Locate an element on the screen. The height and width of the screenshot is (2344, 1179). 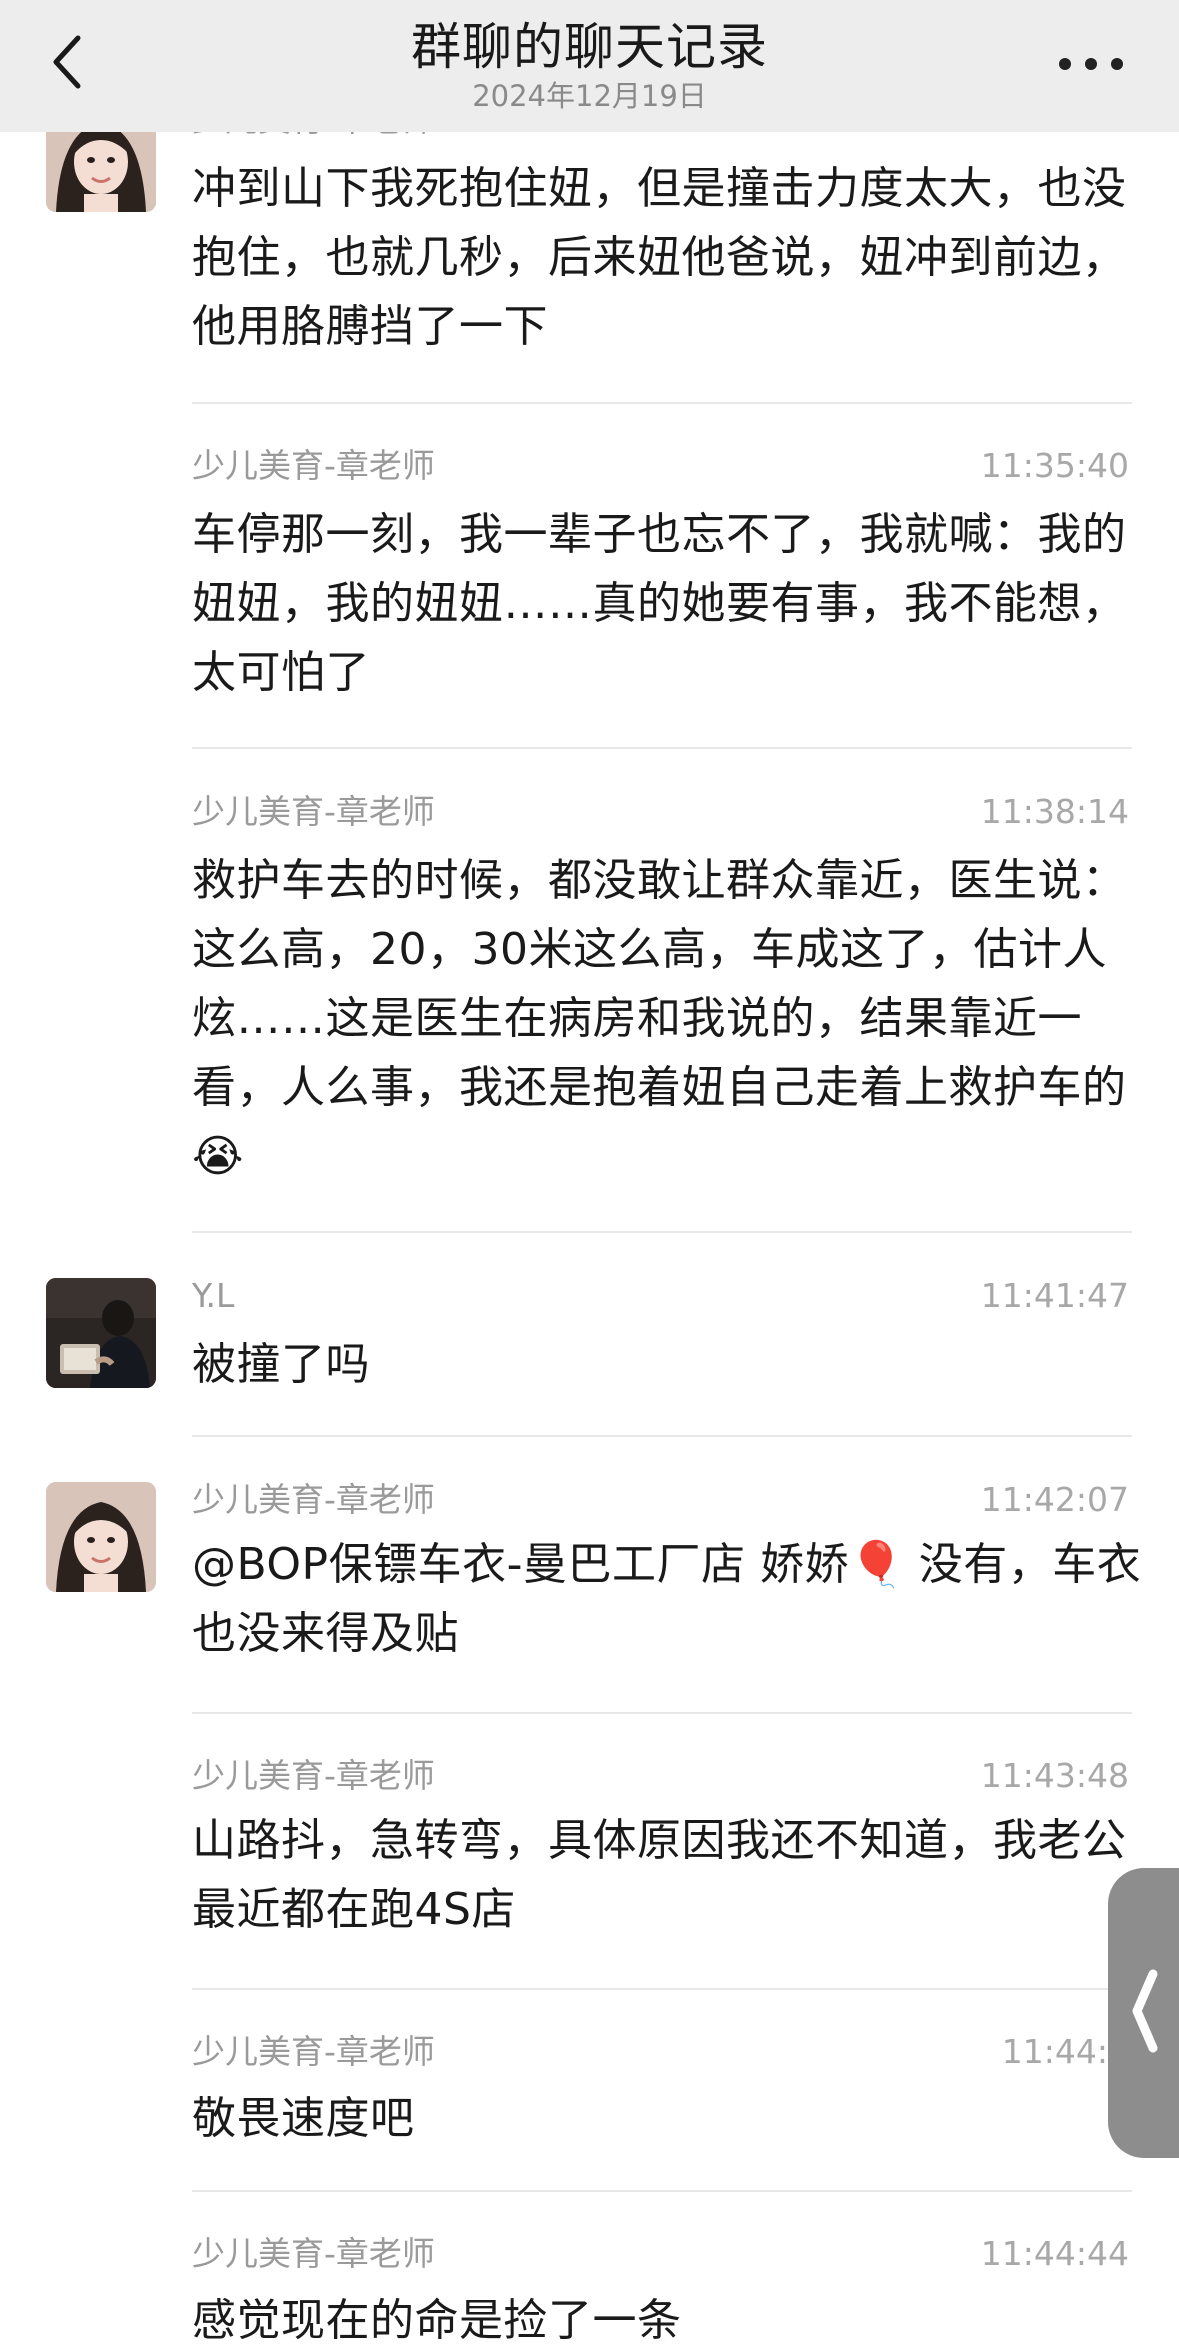
message-text: 被撞了吗 is located at coordinates (281, 1364).